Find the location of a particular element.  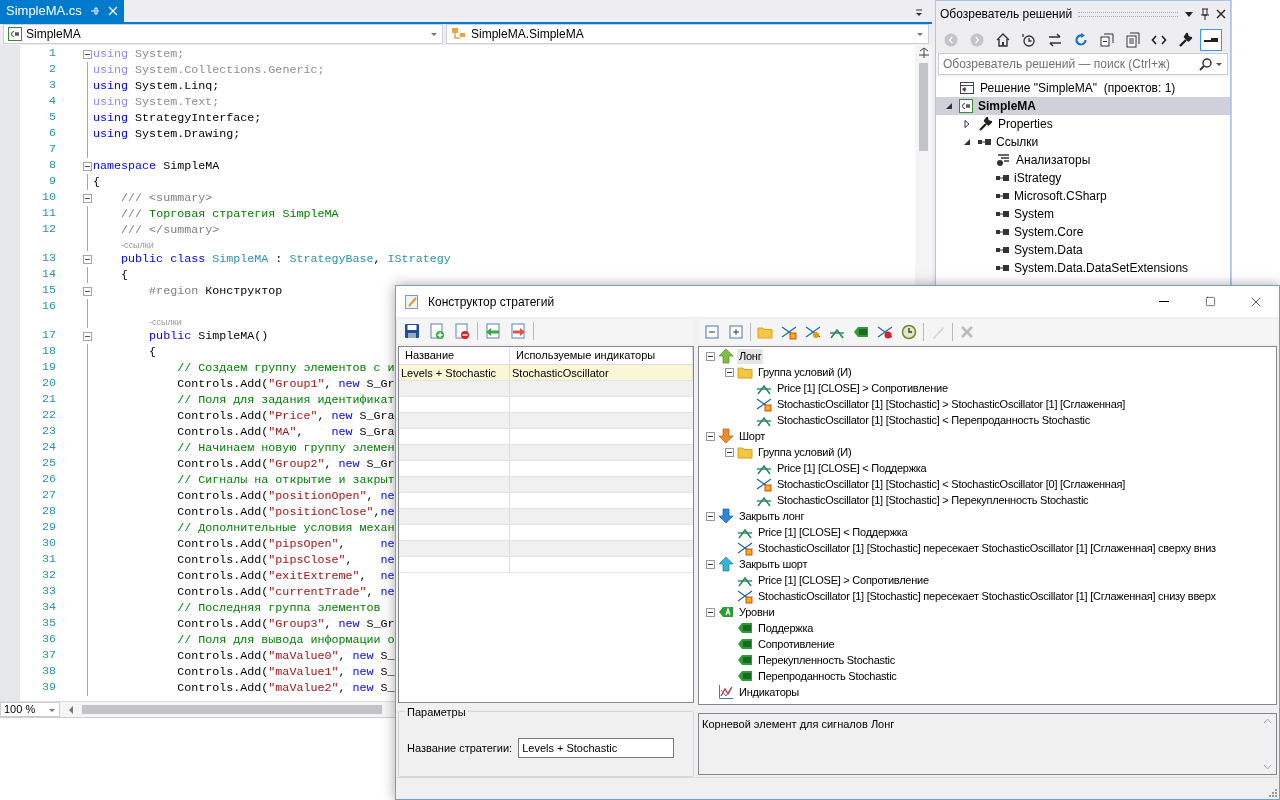

search-icon is located at coordinates (1206, 64).